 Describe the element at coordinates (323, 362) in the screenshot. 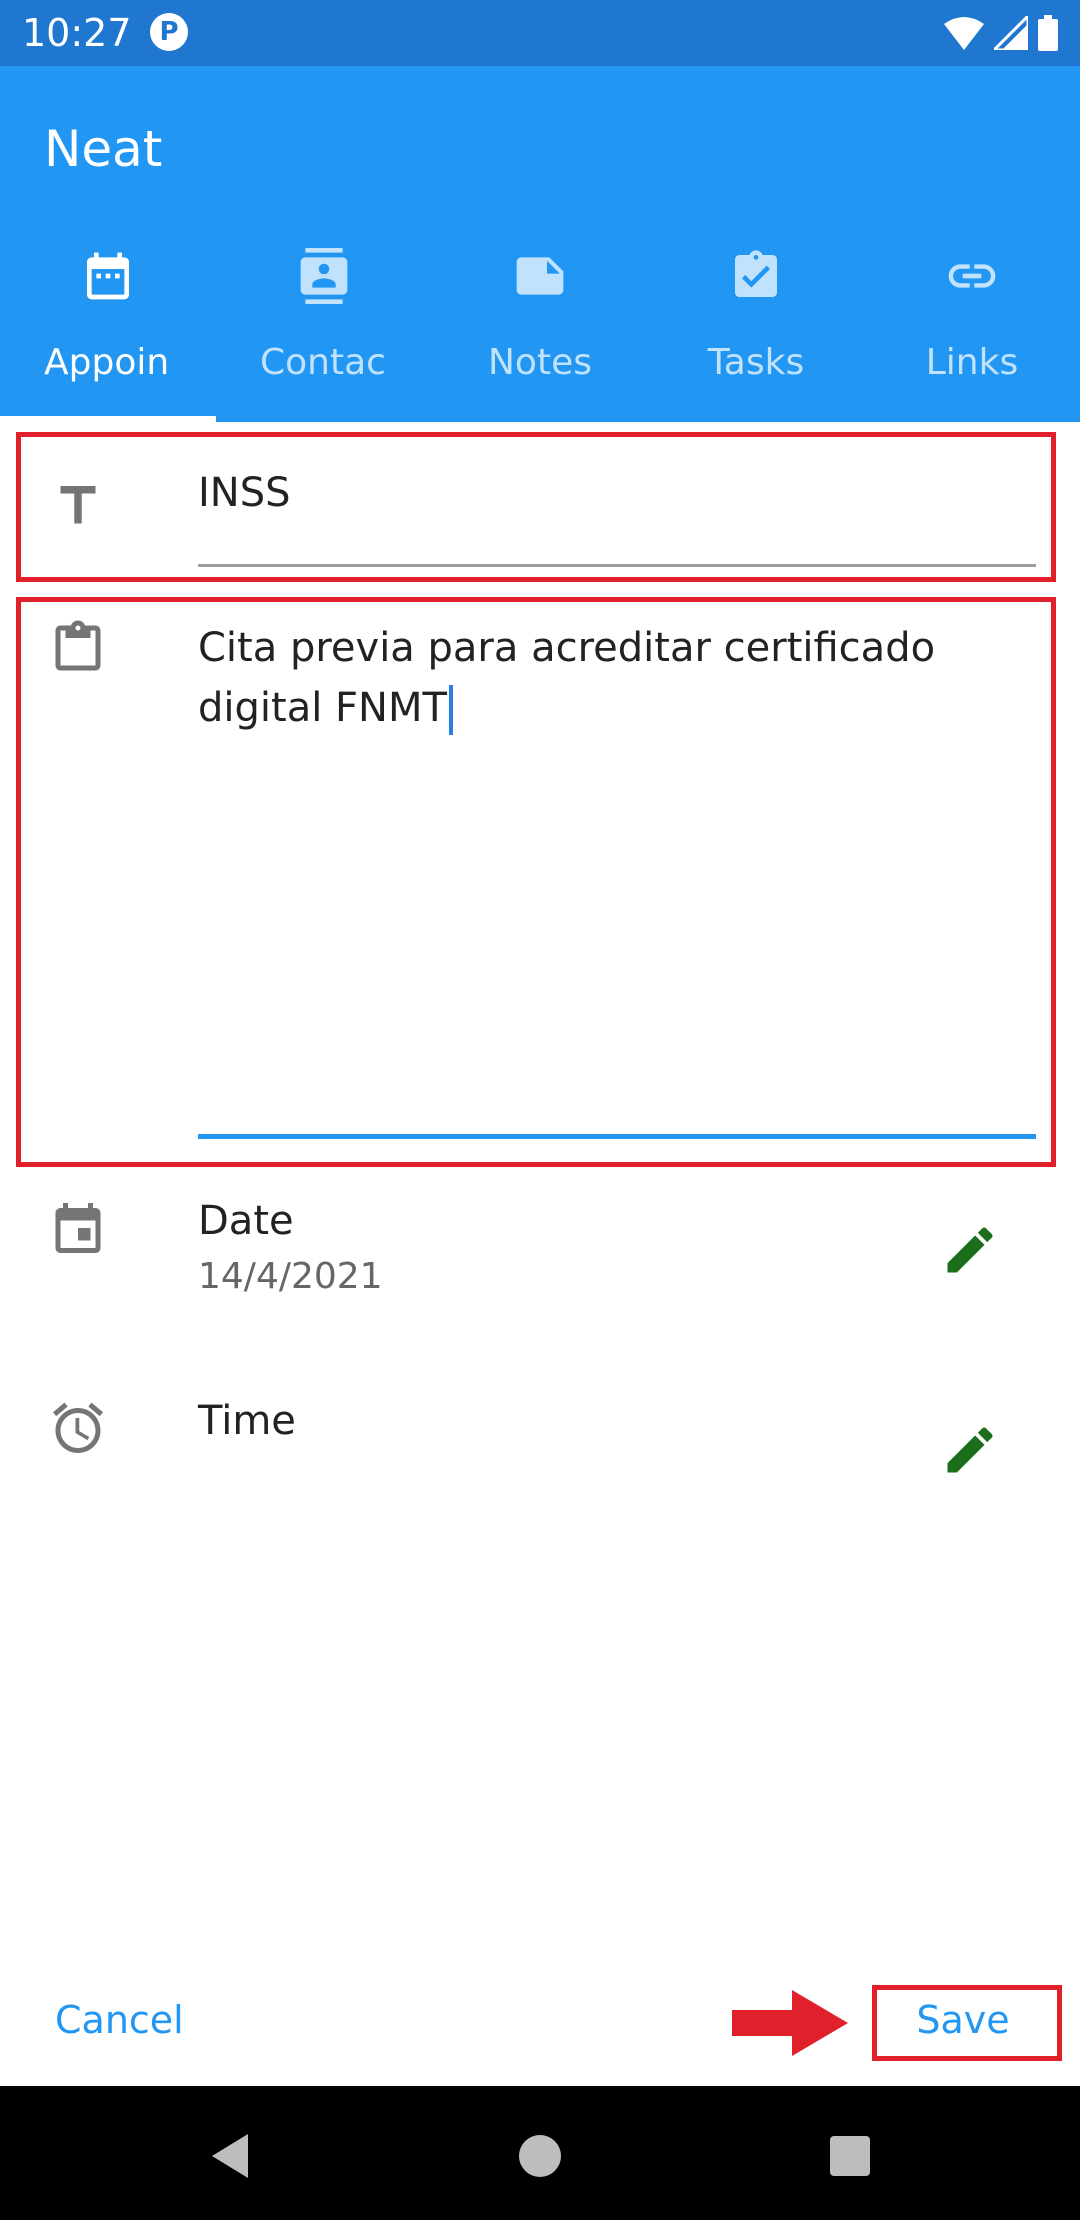

I see `tab-label: Contac` at that location.